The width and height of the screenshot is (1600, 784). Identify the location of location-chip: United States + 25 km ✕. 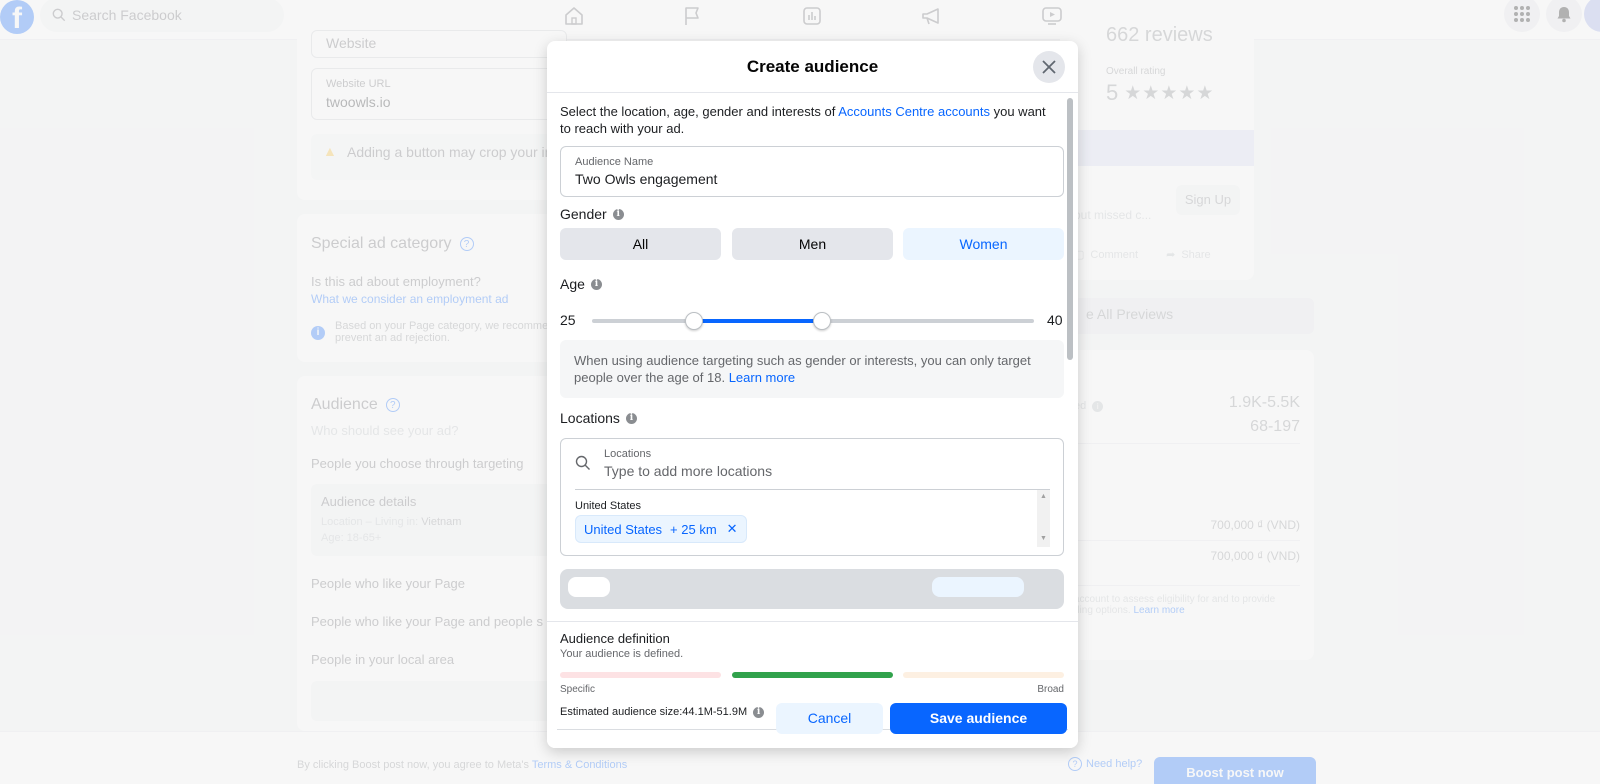
(661, 529).